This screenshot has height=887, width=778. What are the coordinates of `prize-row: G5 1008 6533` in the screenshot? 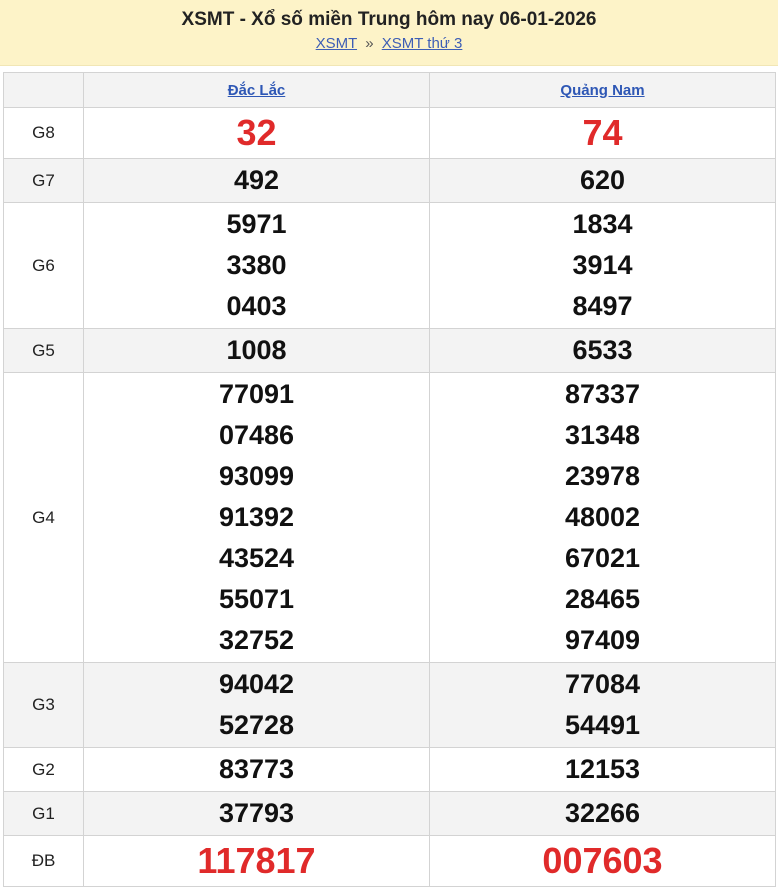 It's located at (389, 350).